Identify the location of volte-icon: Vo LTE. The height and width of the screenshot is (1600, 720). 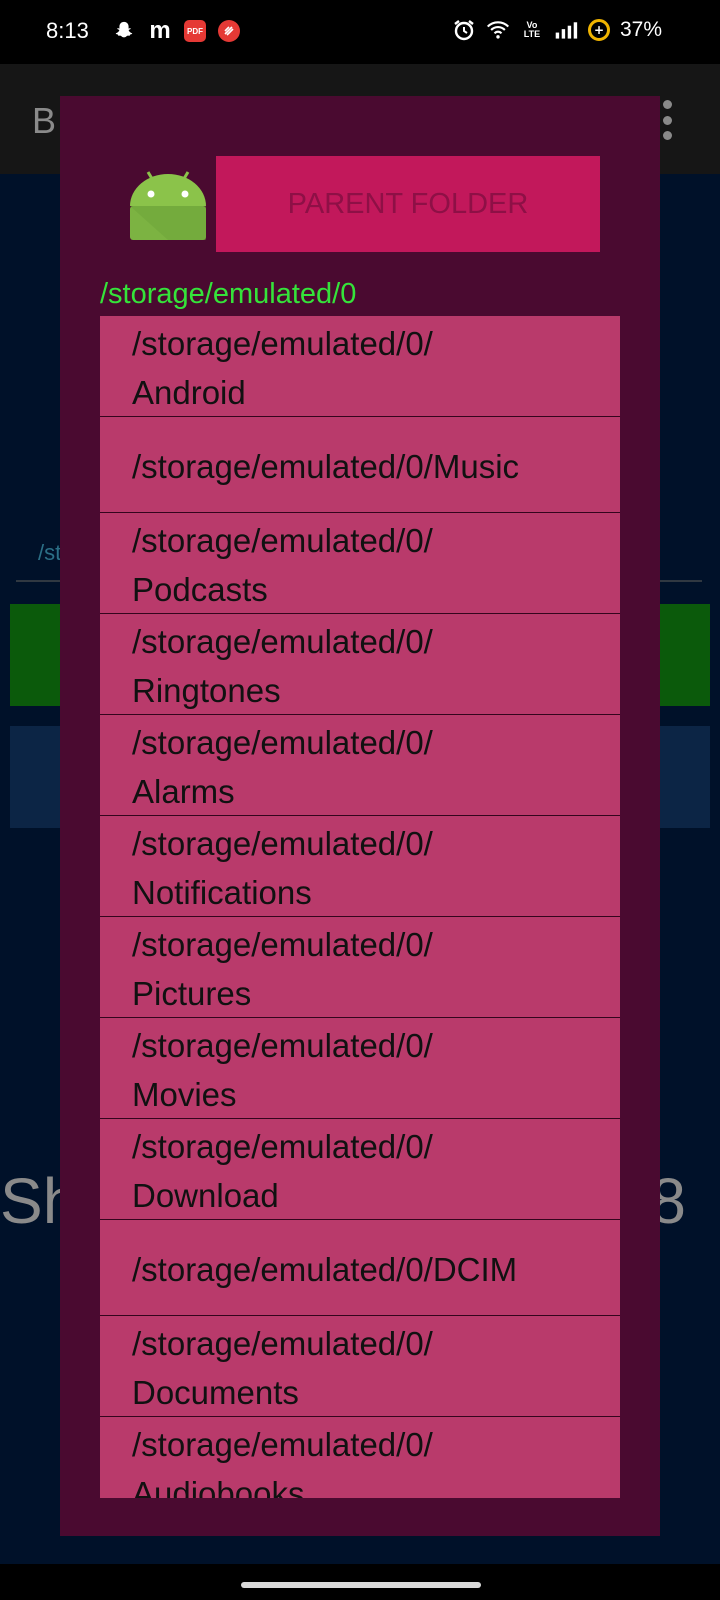
(532, 30).